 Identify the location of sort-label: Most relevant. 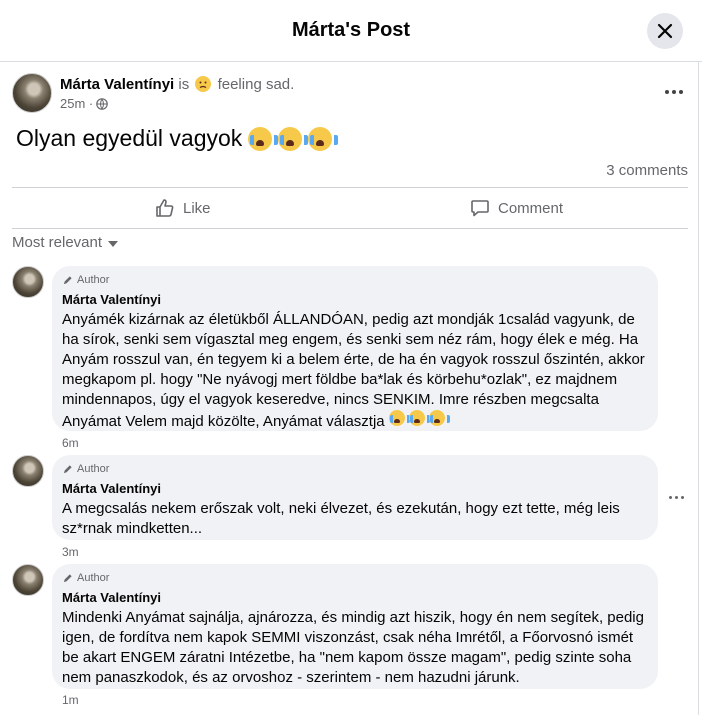
(57, 242).